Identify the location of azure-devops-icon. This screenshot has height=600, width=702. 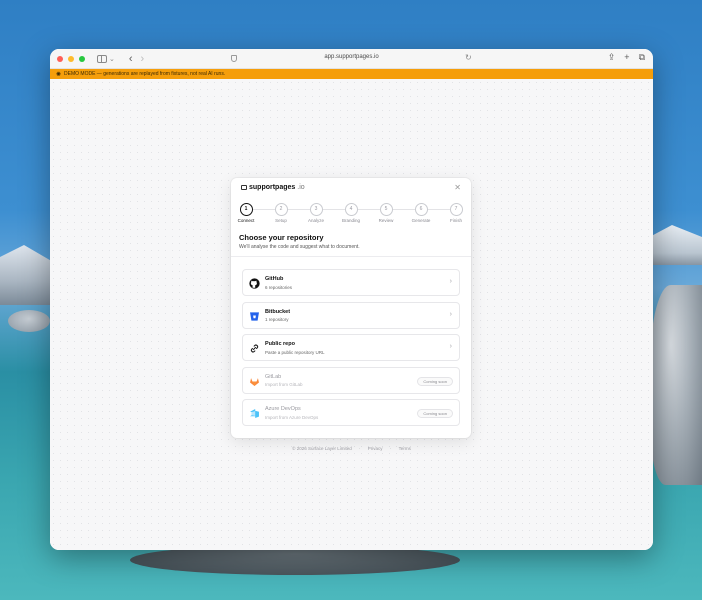
(254, 413).